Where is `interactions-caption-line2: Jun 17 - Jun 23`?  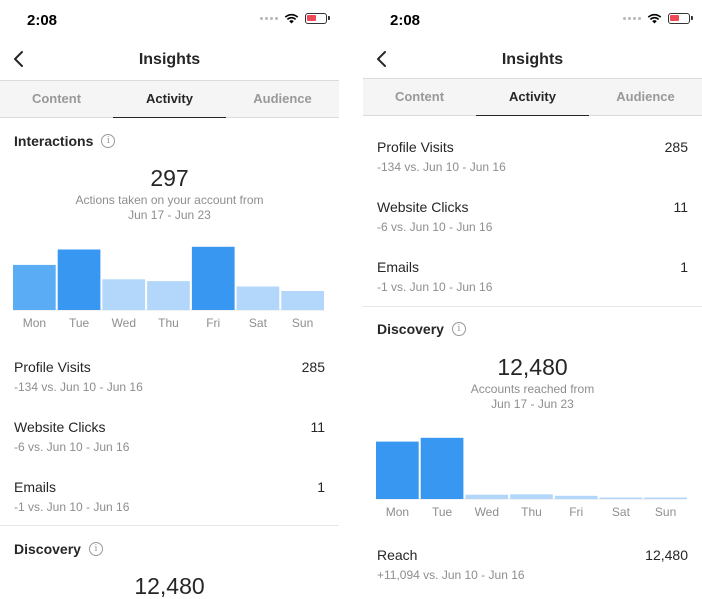
interactions-caption-line2: Jun 17 - Jun 23 is located at coordinates (169, 215).